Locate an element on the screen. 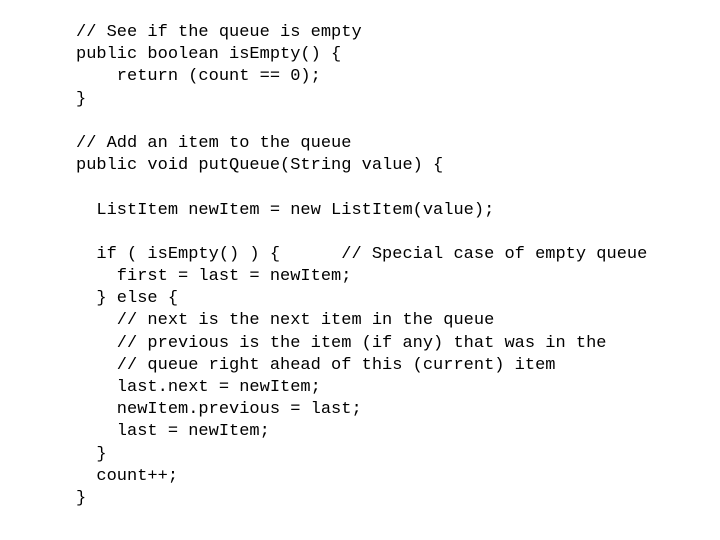 This screenshot has height=540, width=720. code-line: public boolean isEmpty() { is located at coordinates (209, 55).